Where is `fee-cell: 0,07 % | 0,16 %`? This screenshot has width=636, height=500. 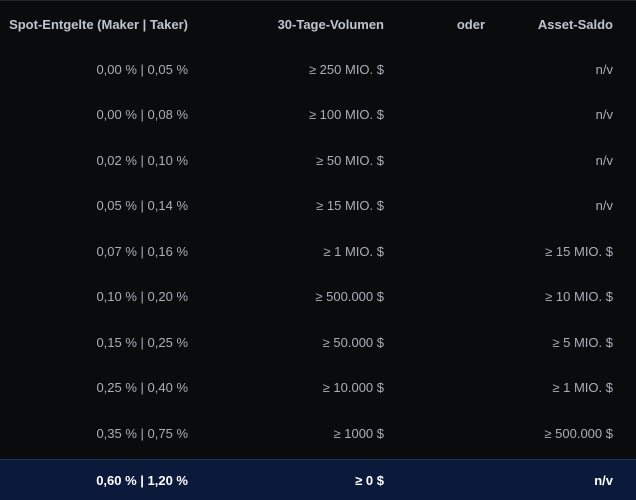
fee-cell: 0,07 % | 0,16 % is located at coordinates (142, 251).